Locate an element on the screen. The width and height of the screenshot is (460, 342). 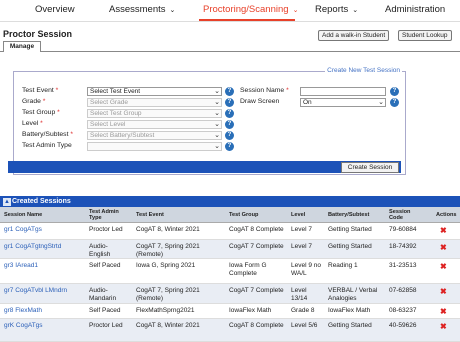
nav-proctoring-label: Proctoring/Scanning is located at coordinates (246, 9).